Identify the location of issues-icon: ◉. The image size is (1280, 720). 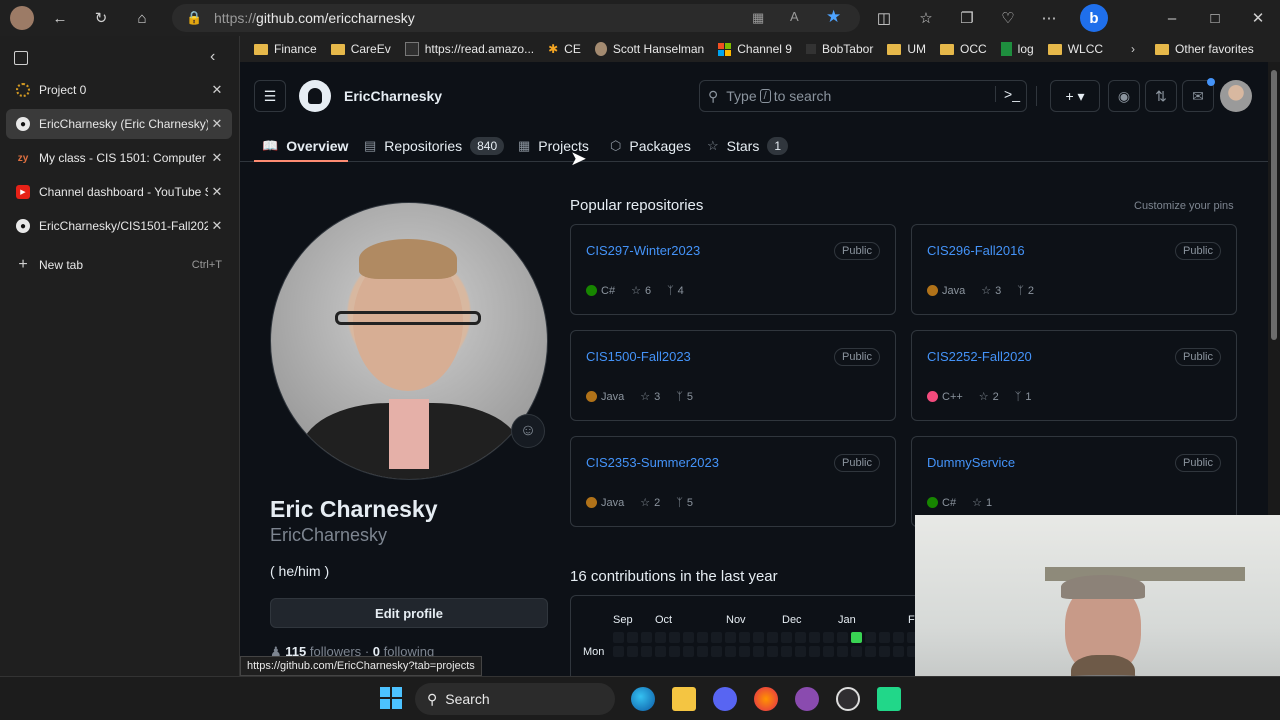
(1124, 96).